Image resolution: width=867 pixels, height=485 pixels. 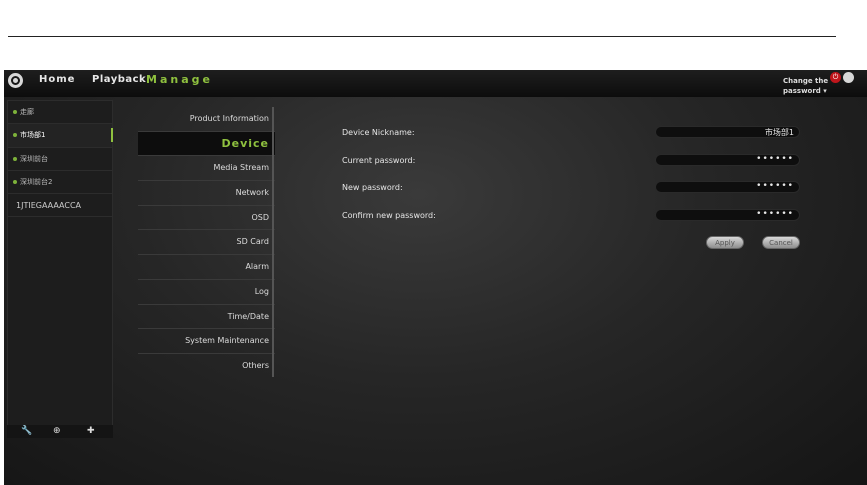 I want to click on device-item: 1JTIEGAAAACCA, so click(x=60, y=206).